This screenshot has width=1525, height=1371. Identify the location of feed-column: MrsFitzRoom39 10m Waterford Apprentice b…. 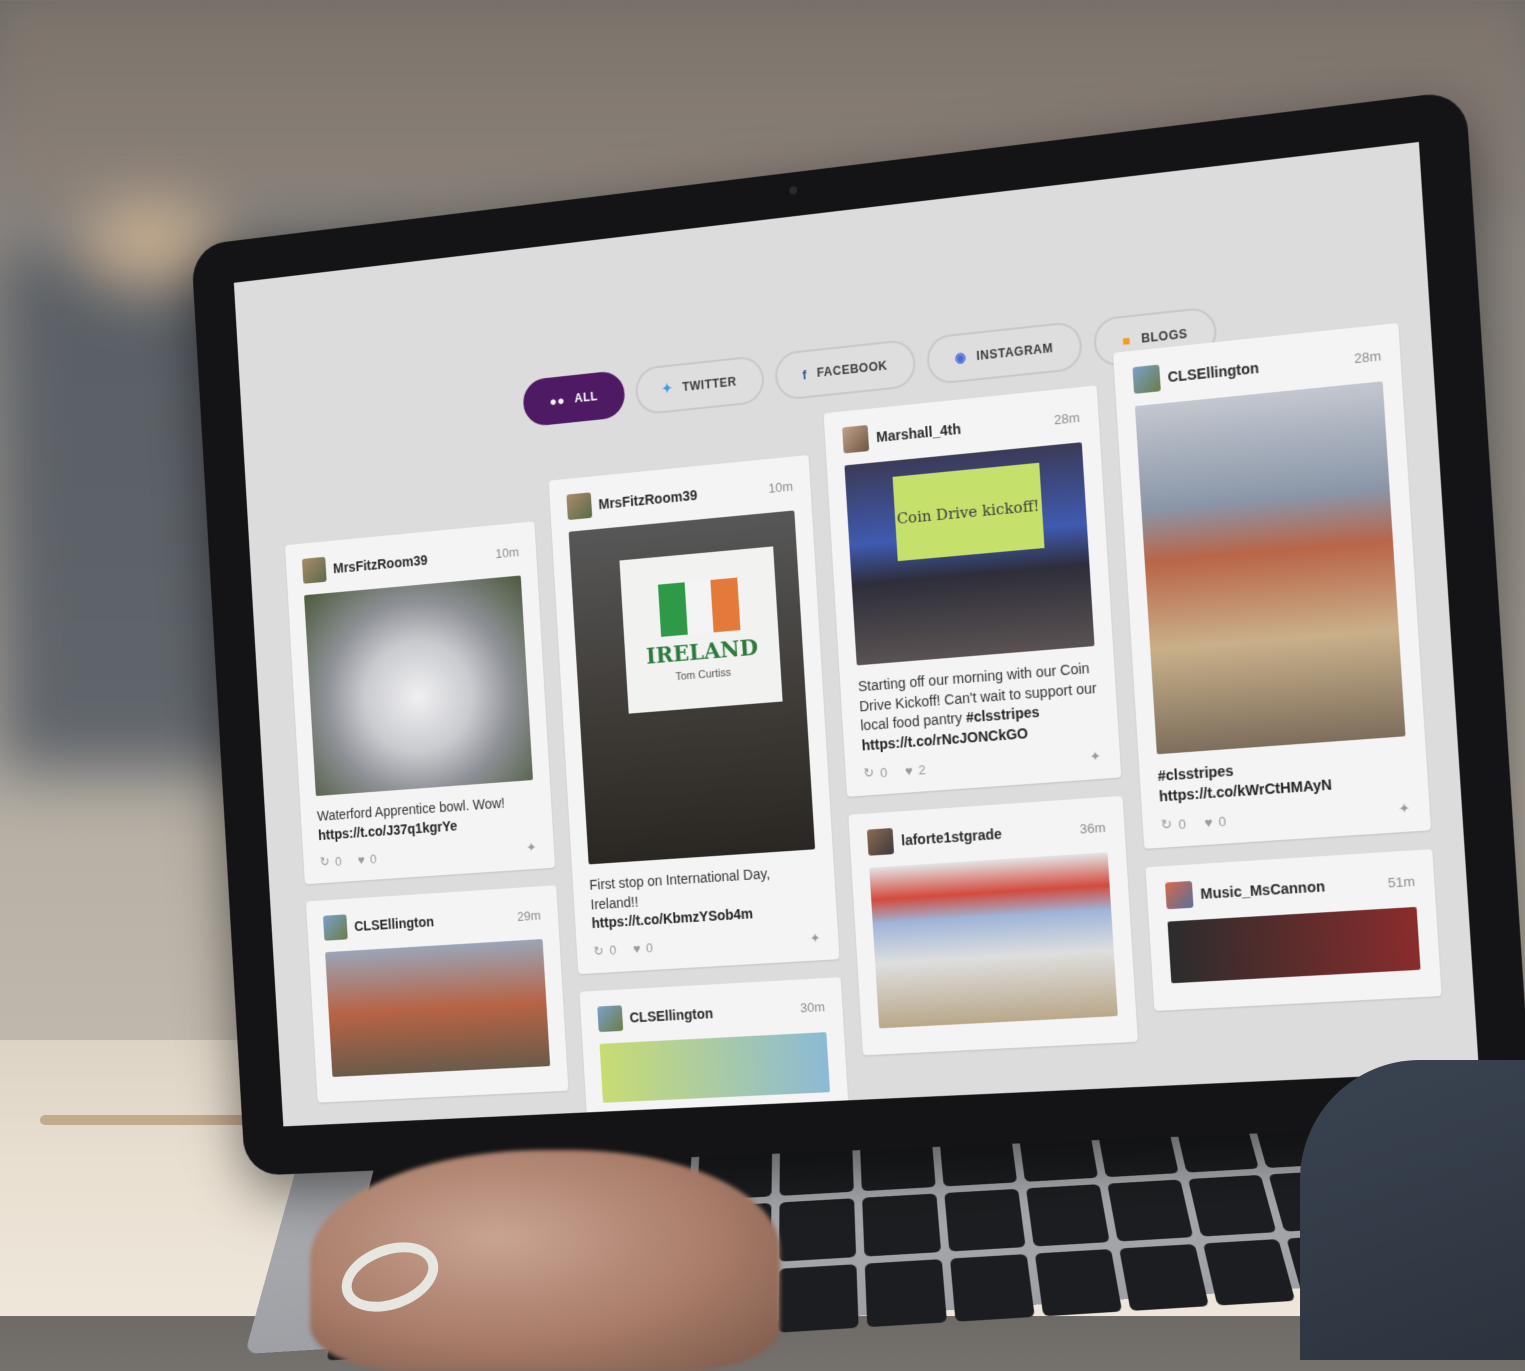
(427, 823).